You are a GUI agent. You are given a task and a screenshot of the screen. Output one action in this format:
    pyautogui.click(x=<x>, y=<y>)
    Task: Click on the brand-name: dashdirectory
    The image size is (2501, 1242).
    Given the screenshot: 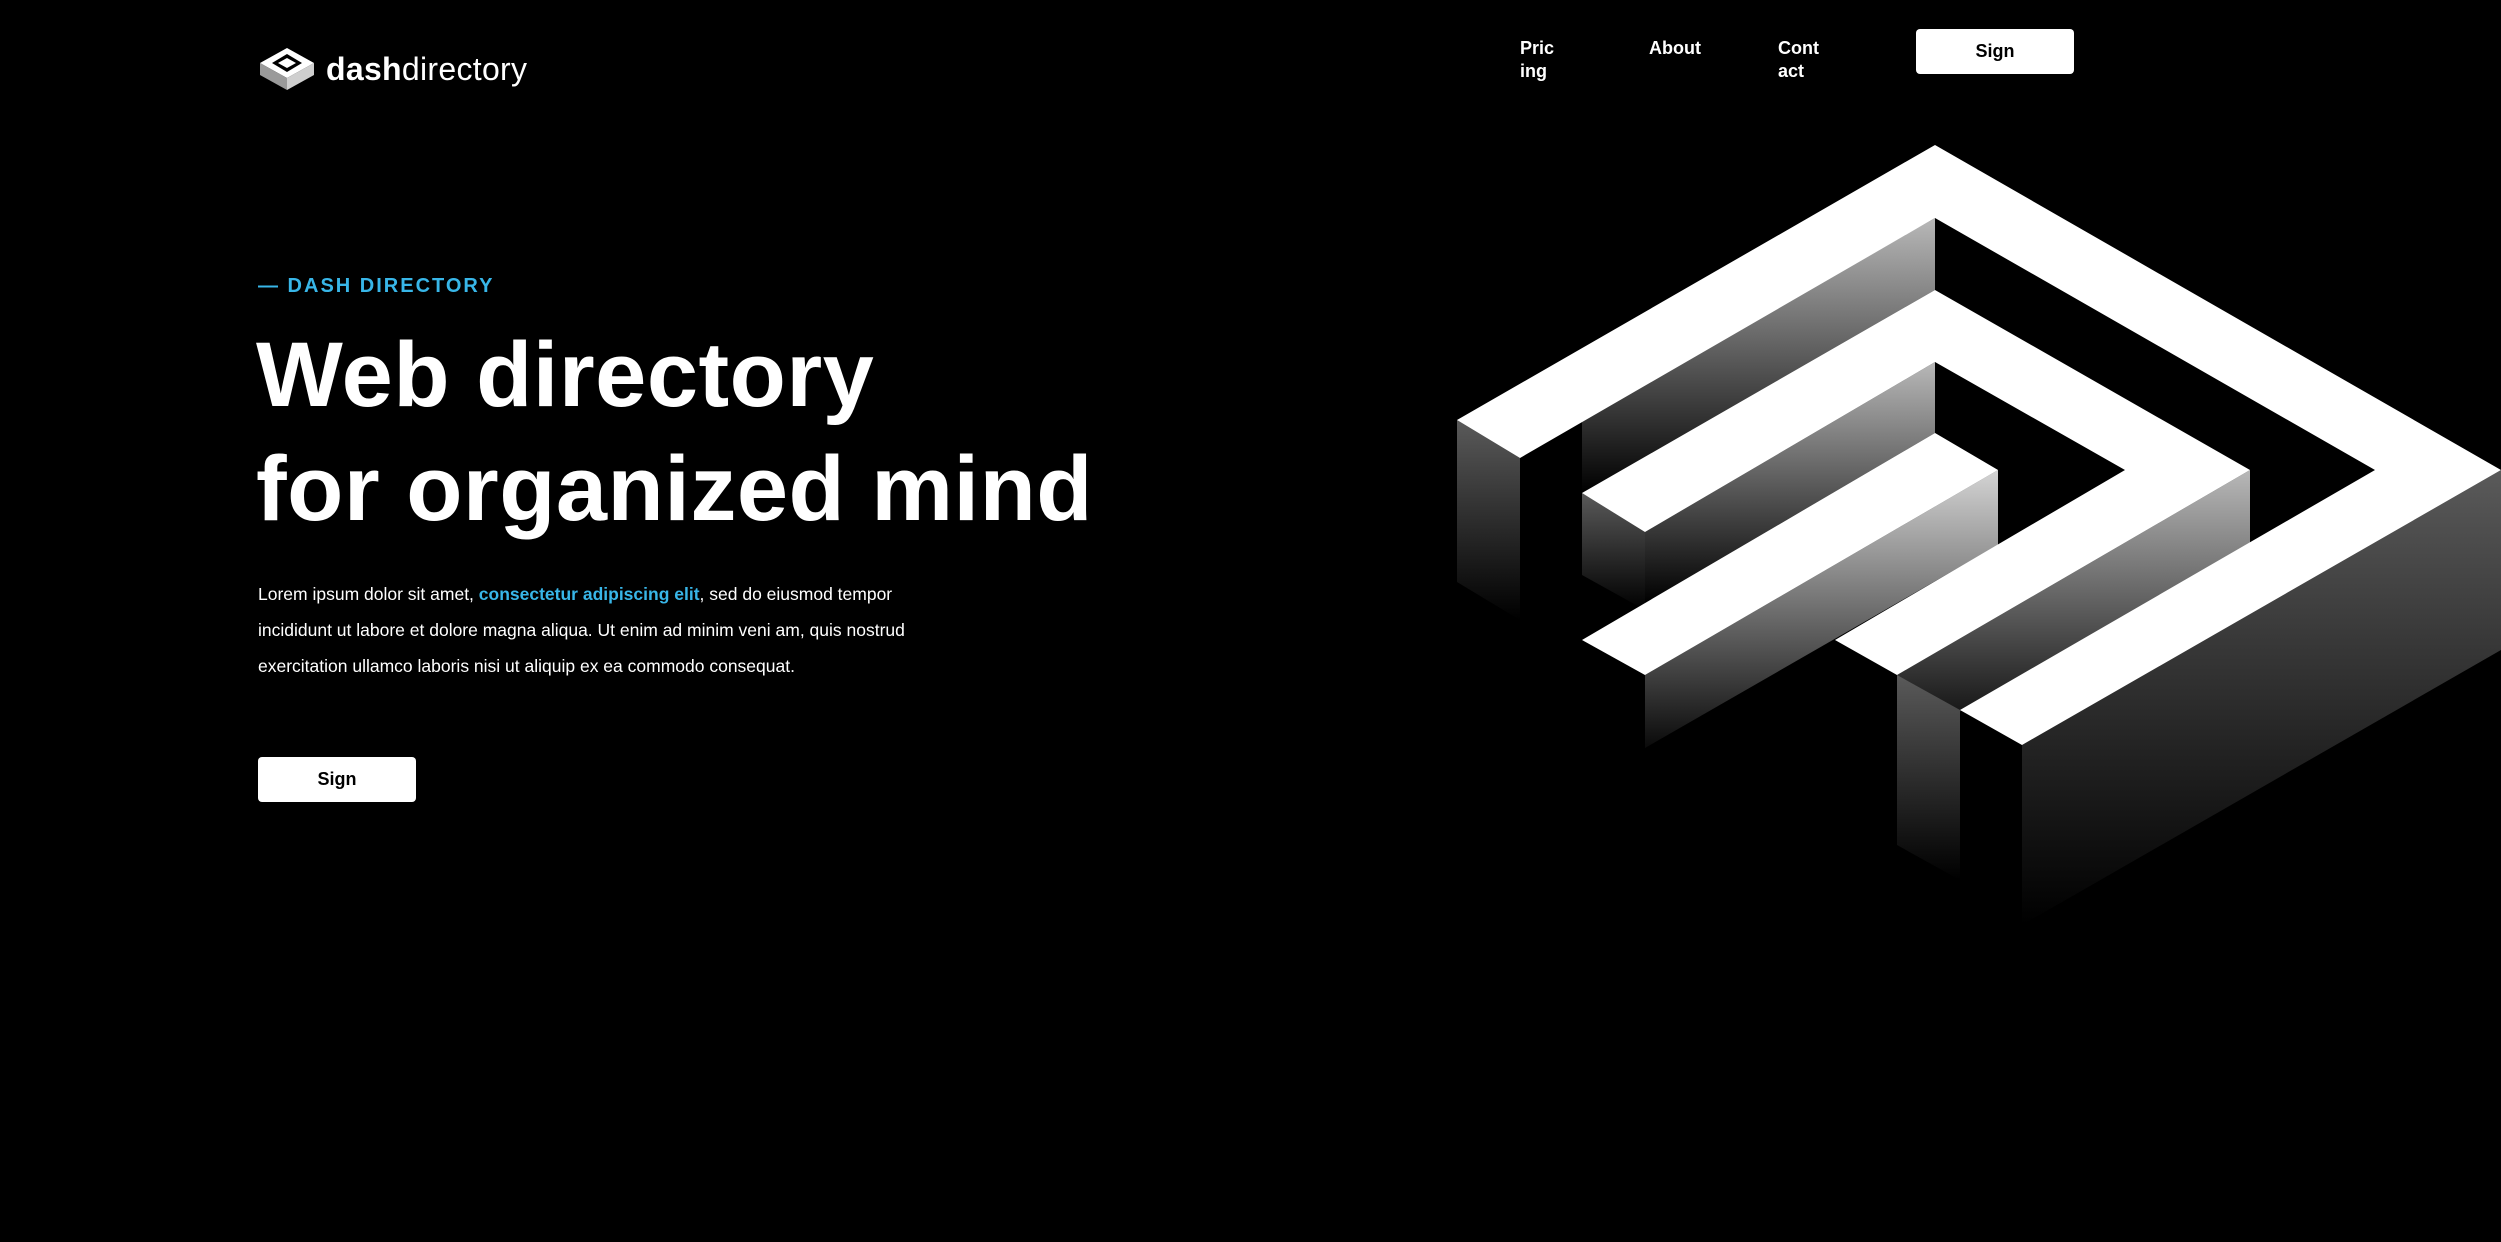 What is the action you would take?
    pyautogui.click(x=426, y=69)
    